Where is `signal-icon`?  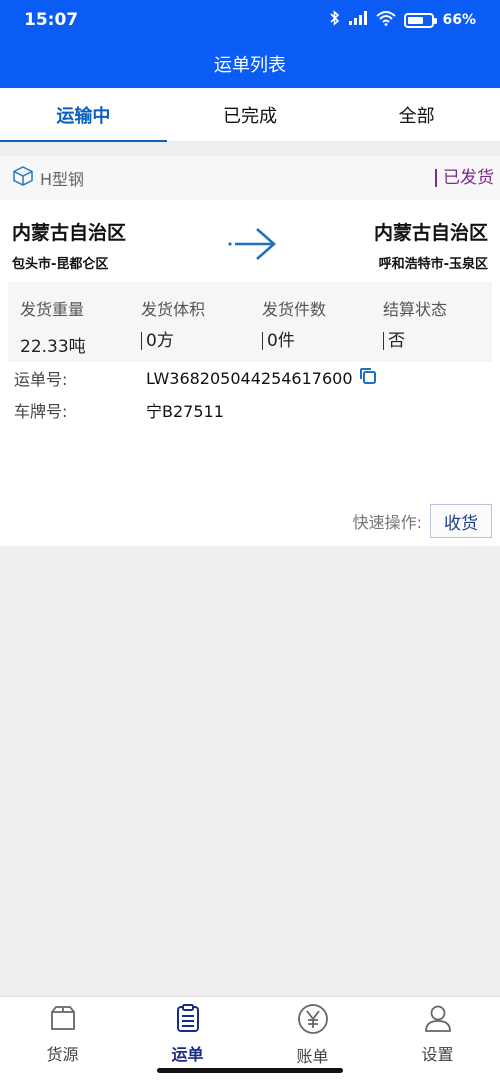 signal-icon is located at coordinates (358, 20).